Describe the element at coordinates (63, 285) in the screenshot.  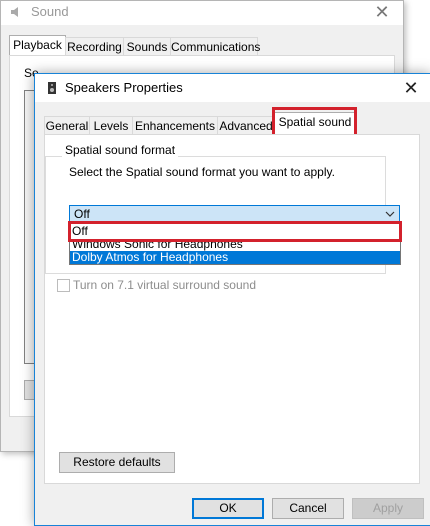
I see `surround-checkbox` at that location.